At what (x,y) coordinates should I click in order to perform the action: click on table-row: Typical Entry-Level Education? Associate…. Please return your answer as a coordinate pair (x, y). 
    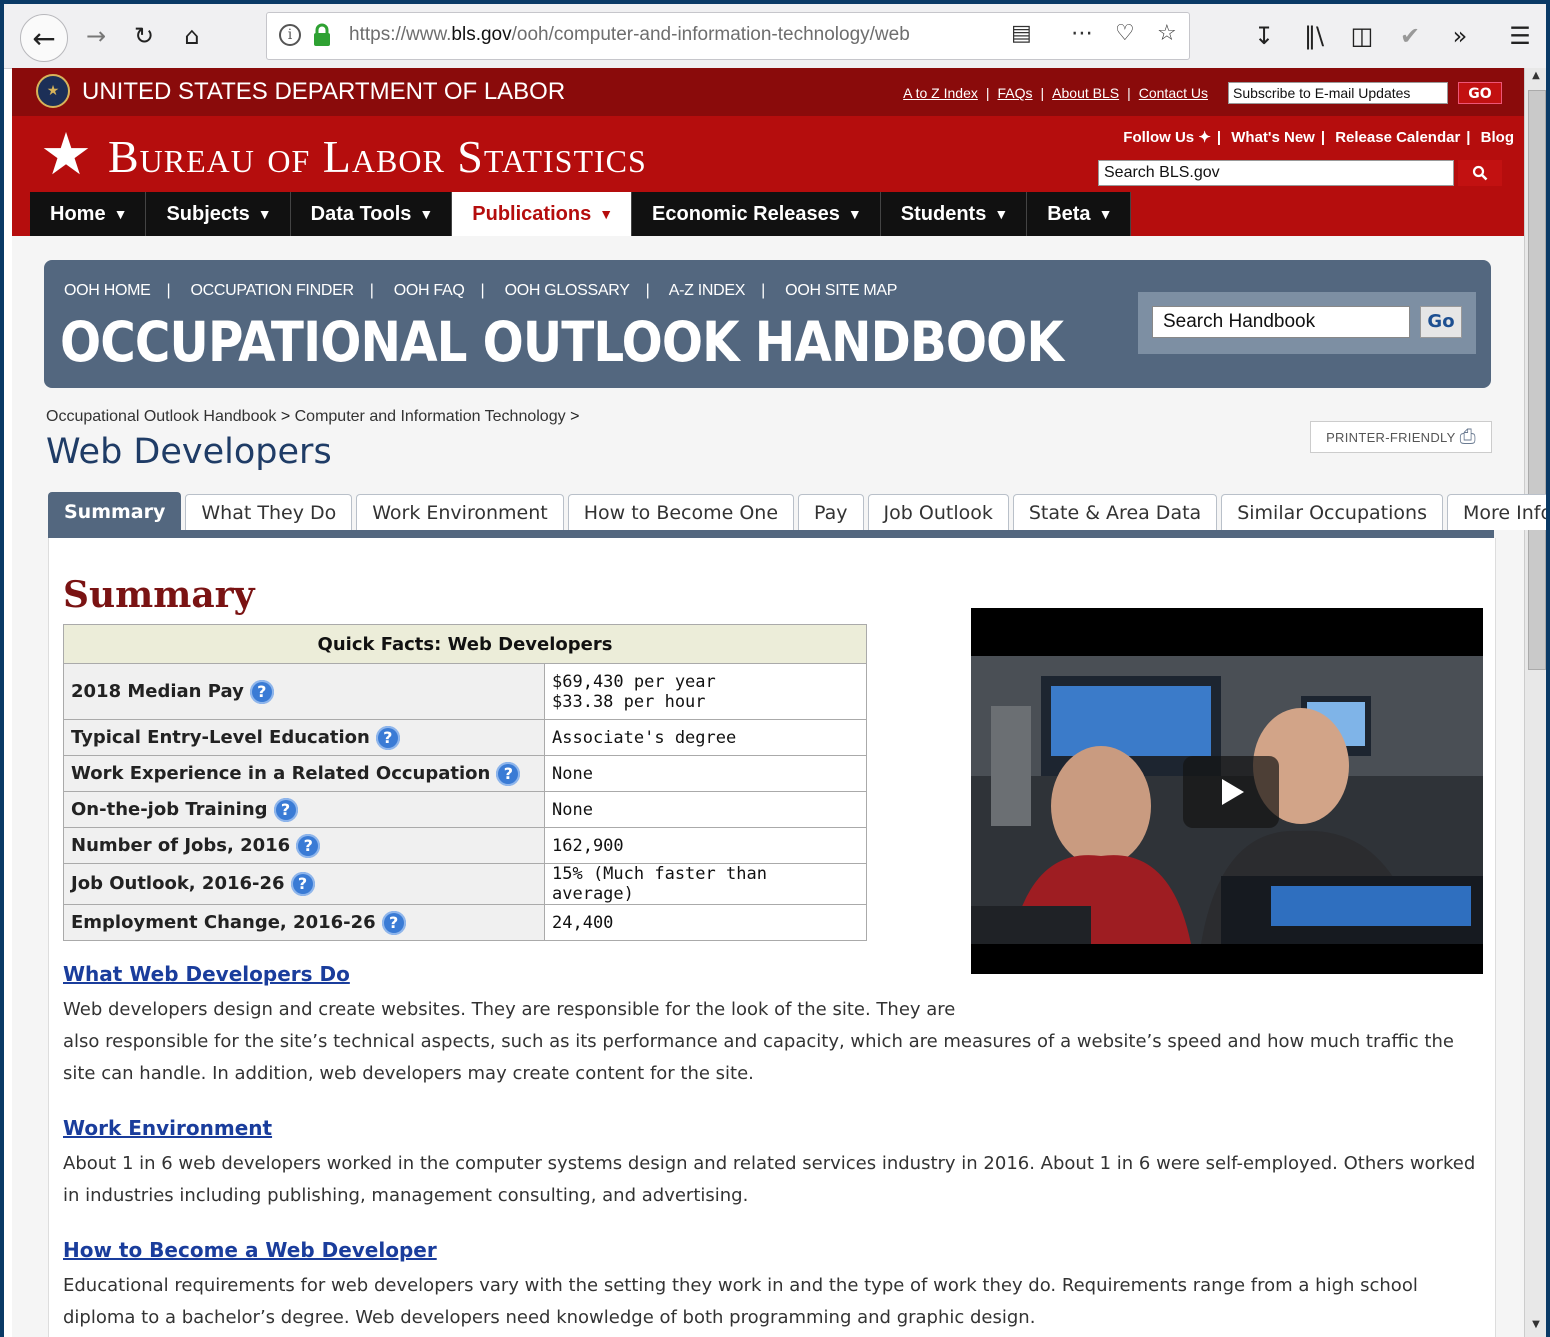
    Looking at the image, I should click on (465, 737).